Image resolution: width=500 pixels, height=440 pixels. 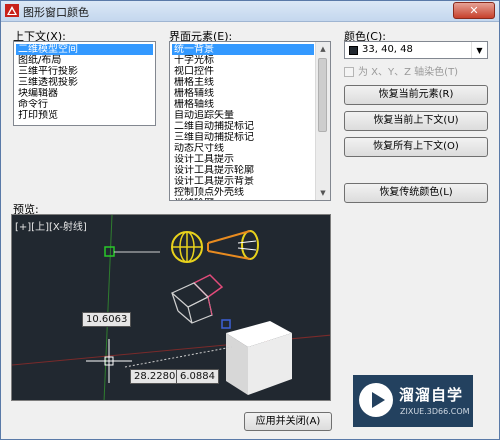 I want to click on context-list-item: 块编辑器, so click(x=84, y=93).